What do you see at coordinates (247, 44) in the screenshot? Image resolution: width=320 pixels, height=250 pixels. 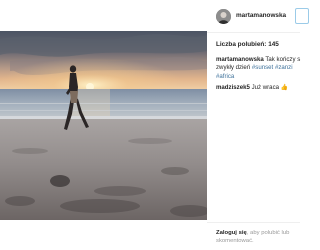 I see `likes-count: Liczba polubień: 145` at bounding box center [247, 44].